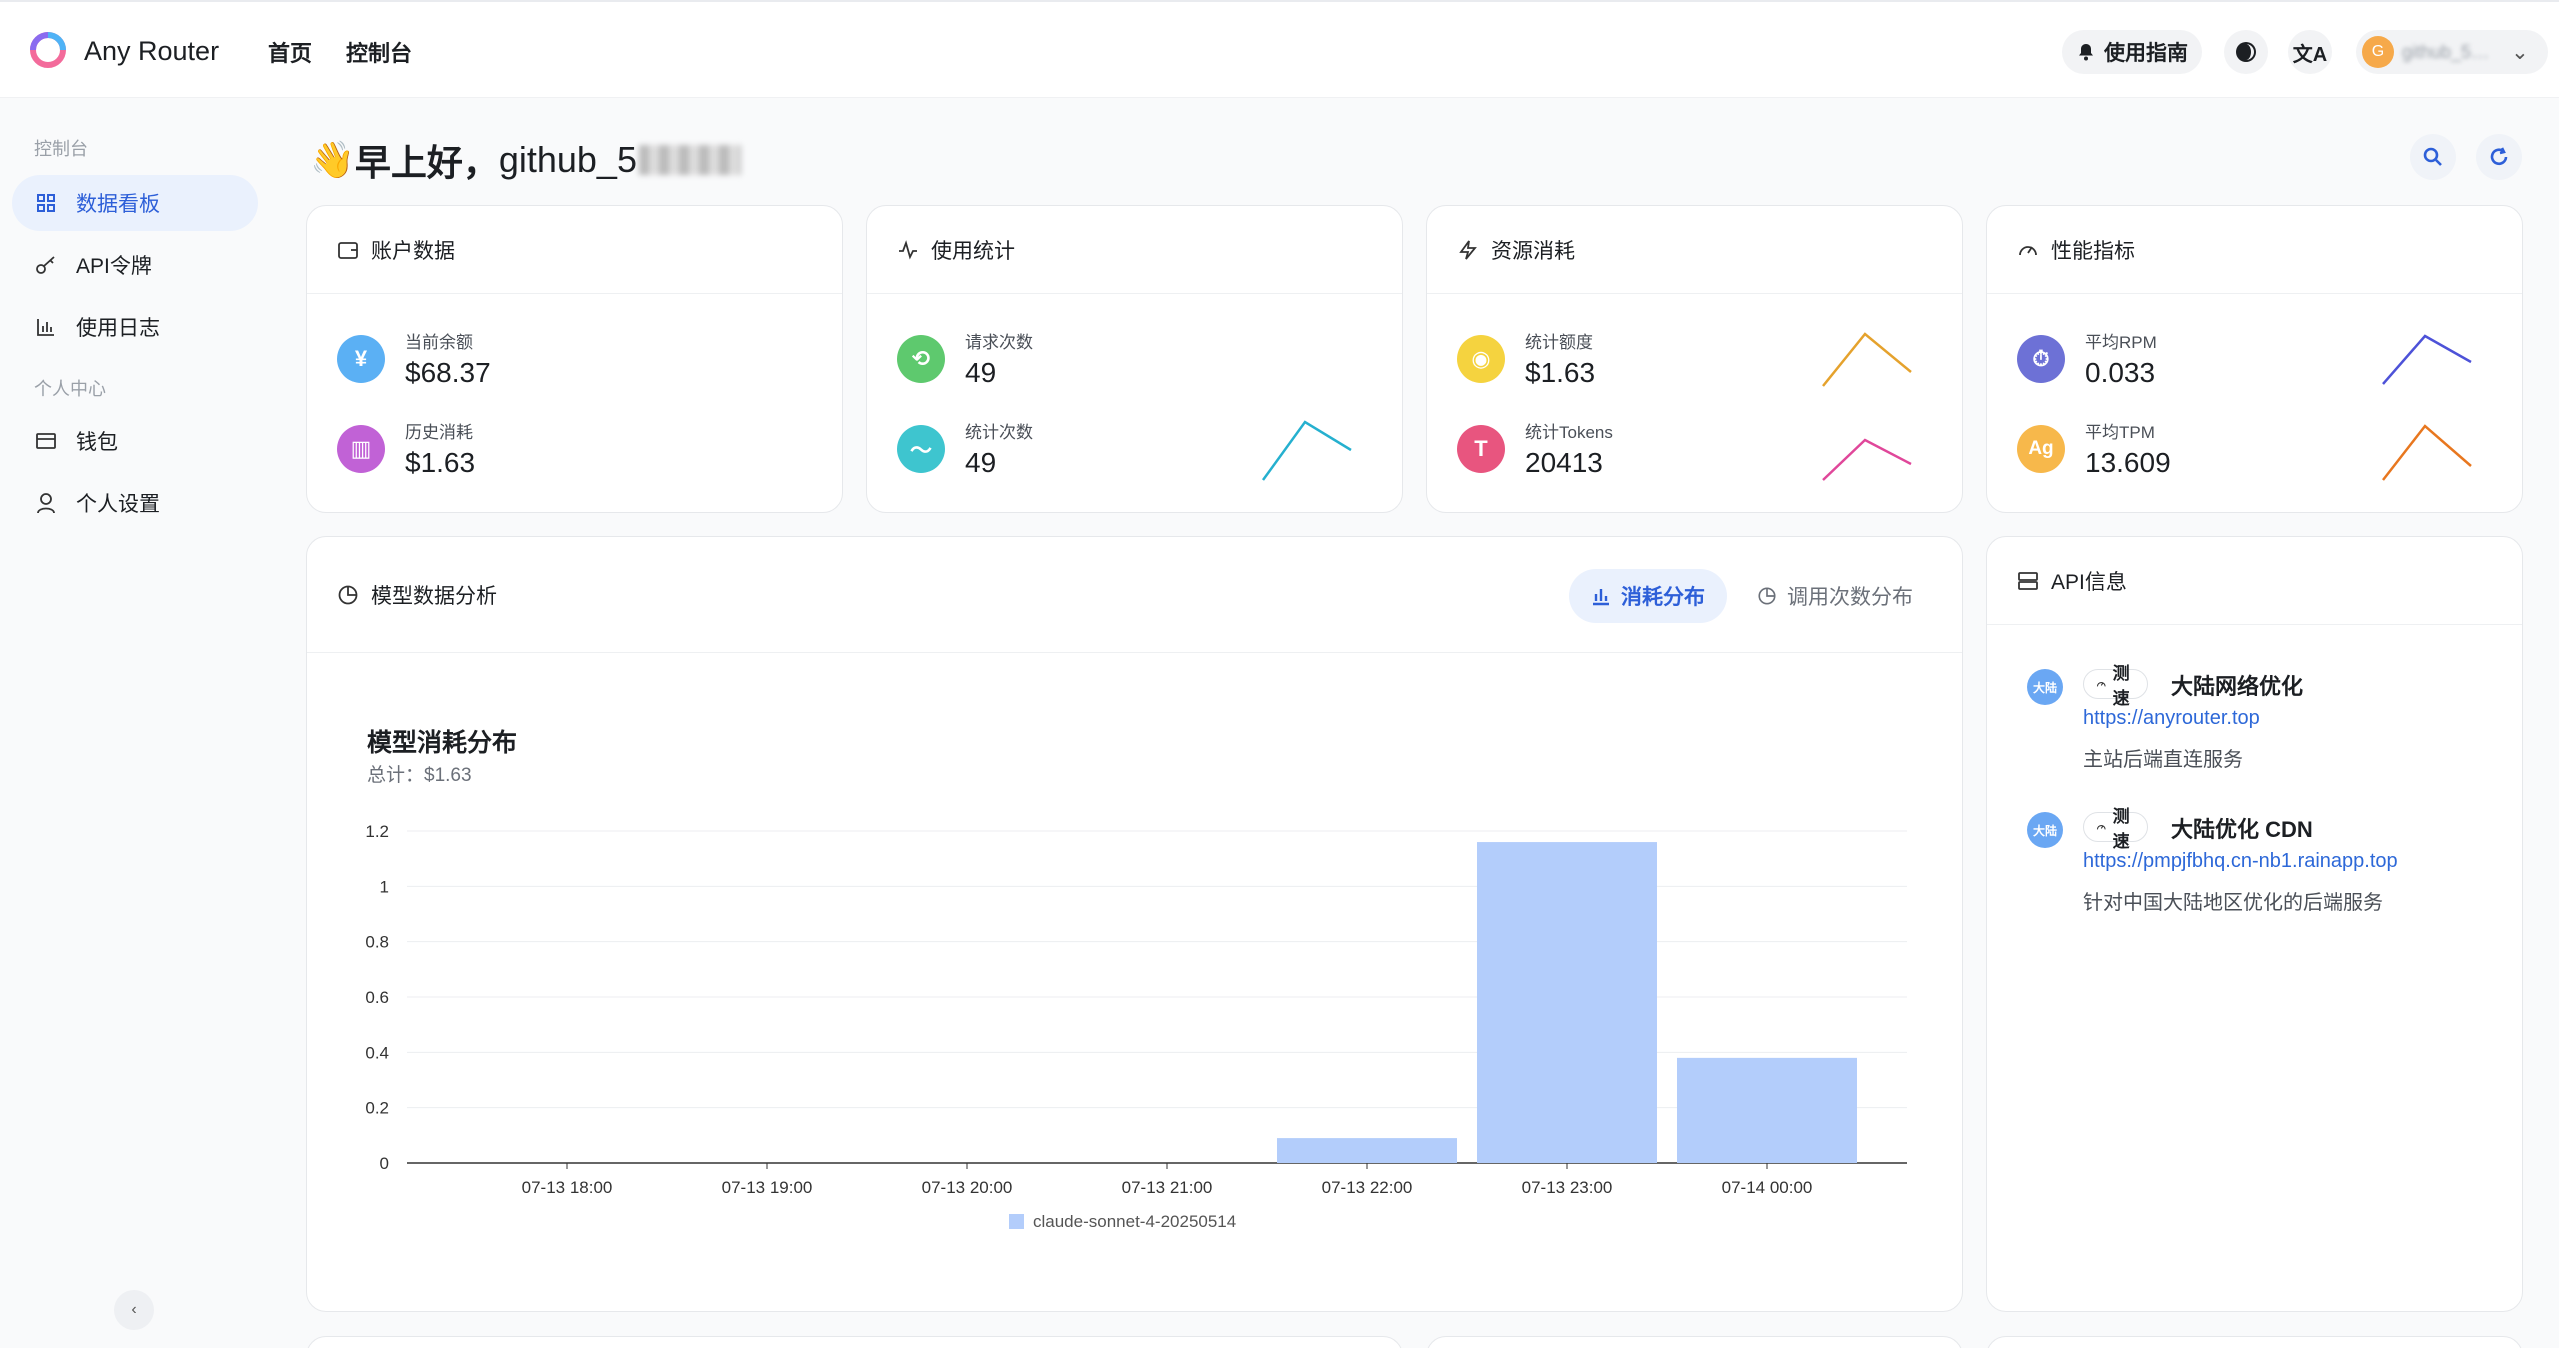  Describe the element at coordinates (2233, 903) in the screenshot. I see `api-description: 针对中国大陆地区优化的后端服务` at that location.